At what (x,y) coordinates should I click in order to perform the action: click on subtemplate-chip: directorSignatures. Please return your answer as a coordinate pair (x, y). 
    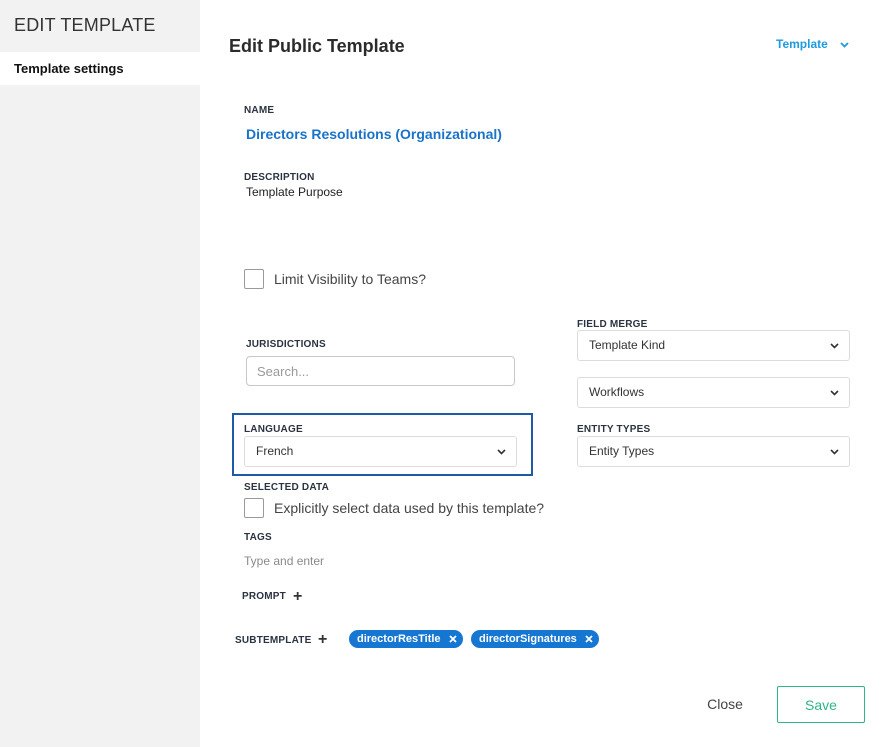
    Looking at the image, I should click on (535, 639).